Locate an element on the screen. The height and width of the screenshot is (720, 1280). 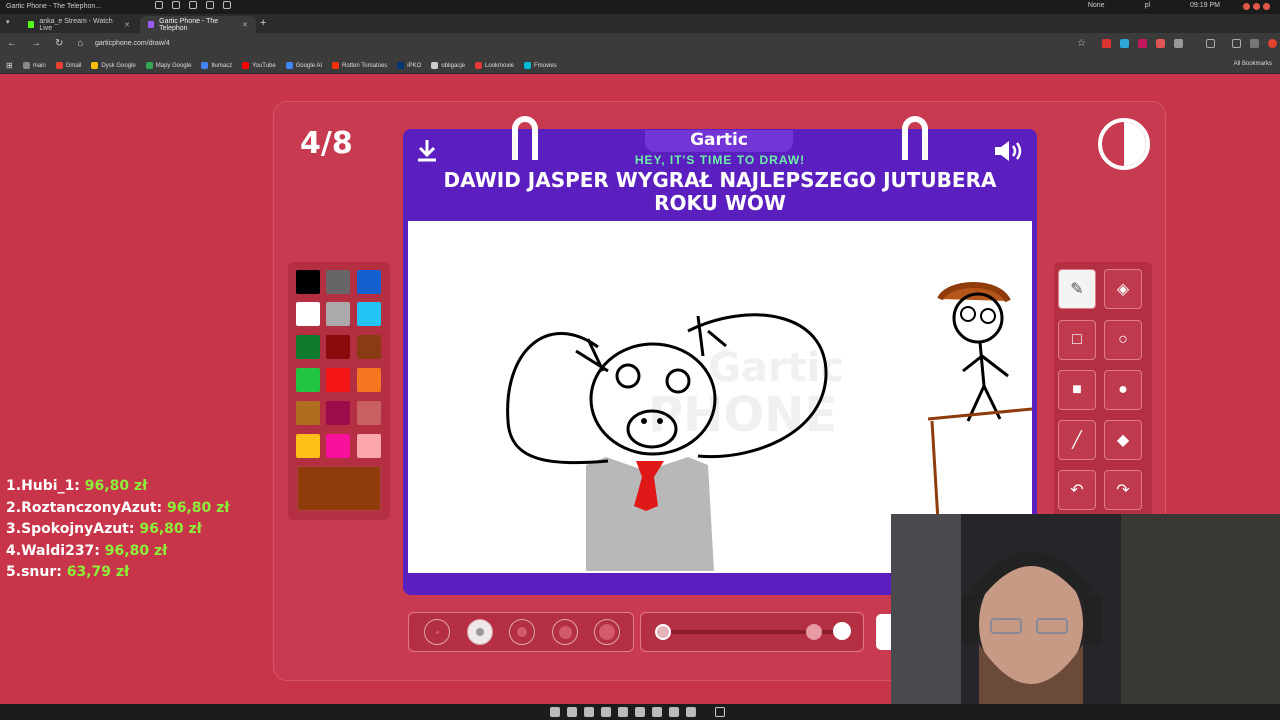
files-icon is located at coordinates (555, 712).